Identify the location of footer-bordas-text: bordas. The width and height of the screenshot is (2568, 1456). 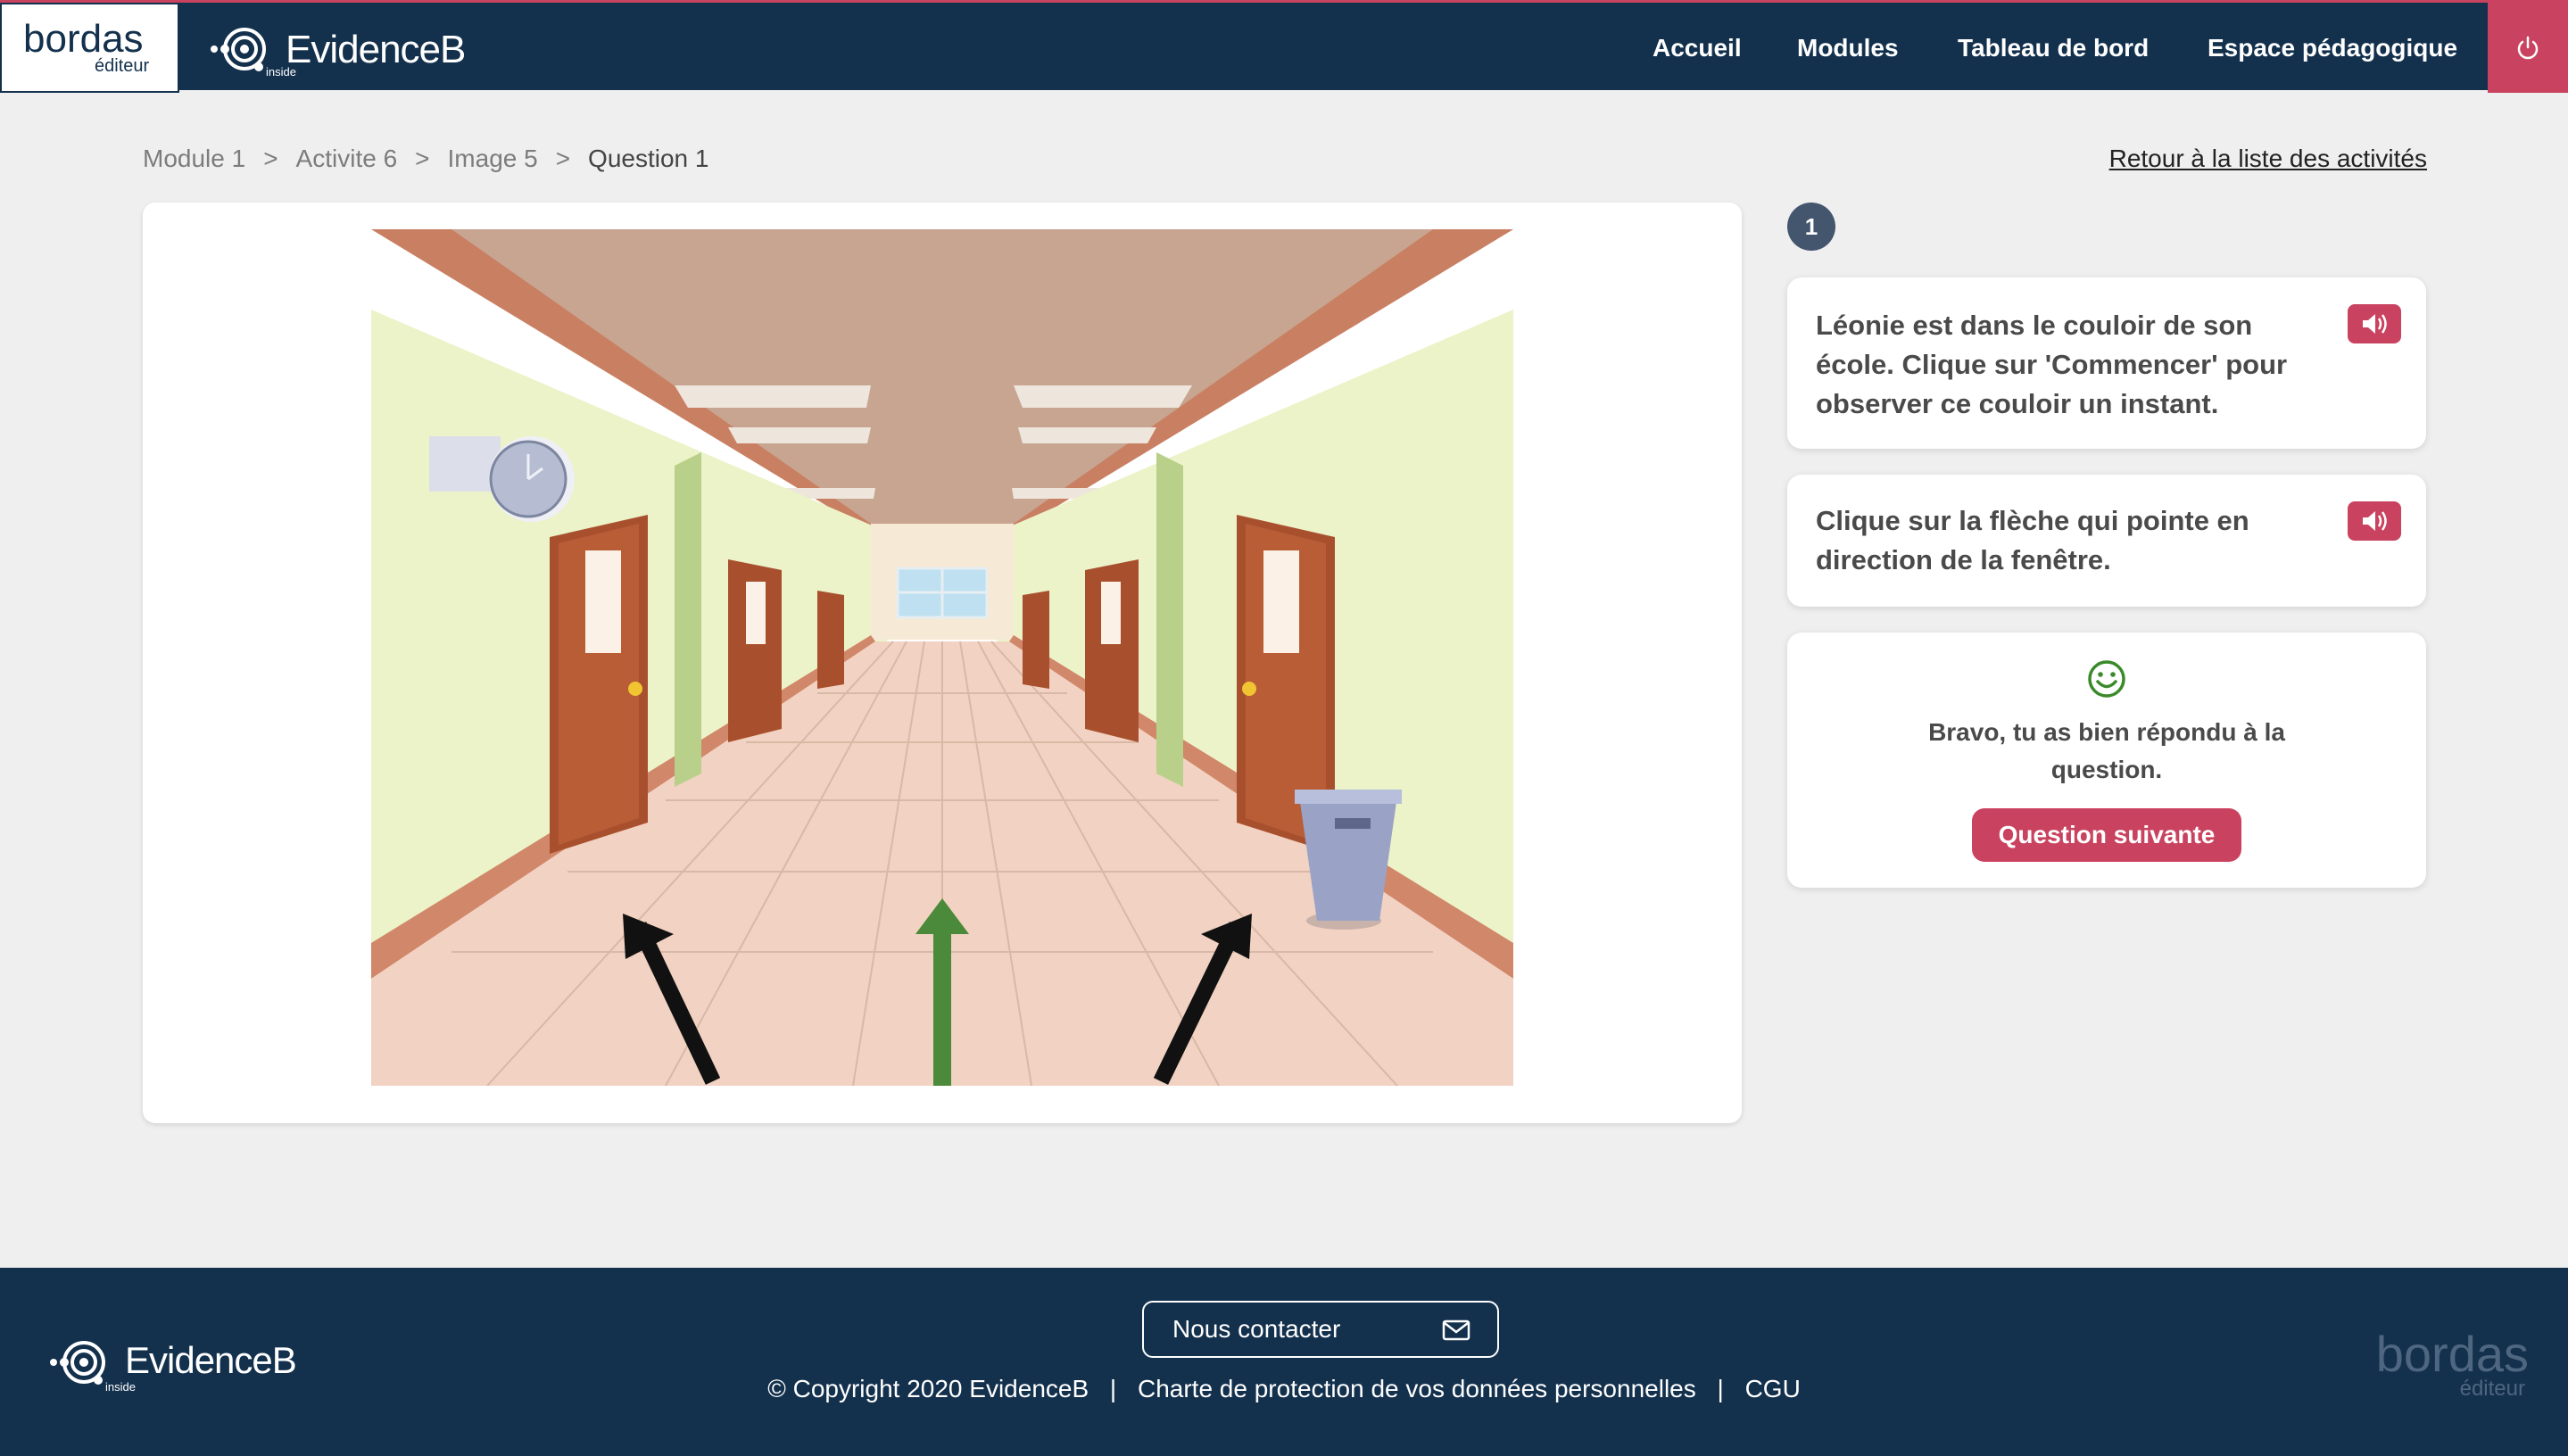
(2452, 1354).